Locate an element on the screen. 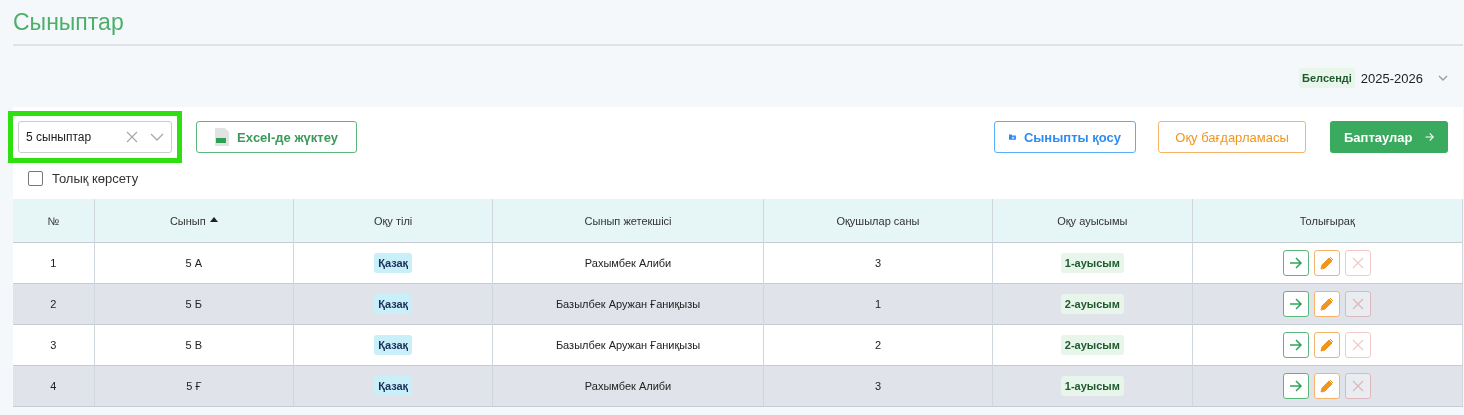 The width and height of the screenshot is (1464, 415). table-cell: 5 Б is located at coordinates (194, 304).